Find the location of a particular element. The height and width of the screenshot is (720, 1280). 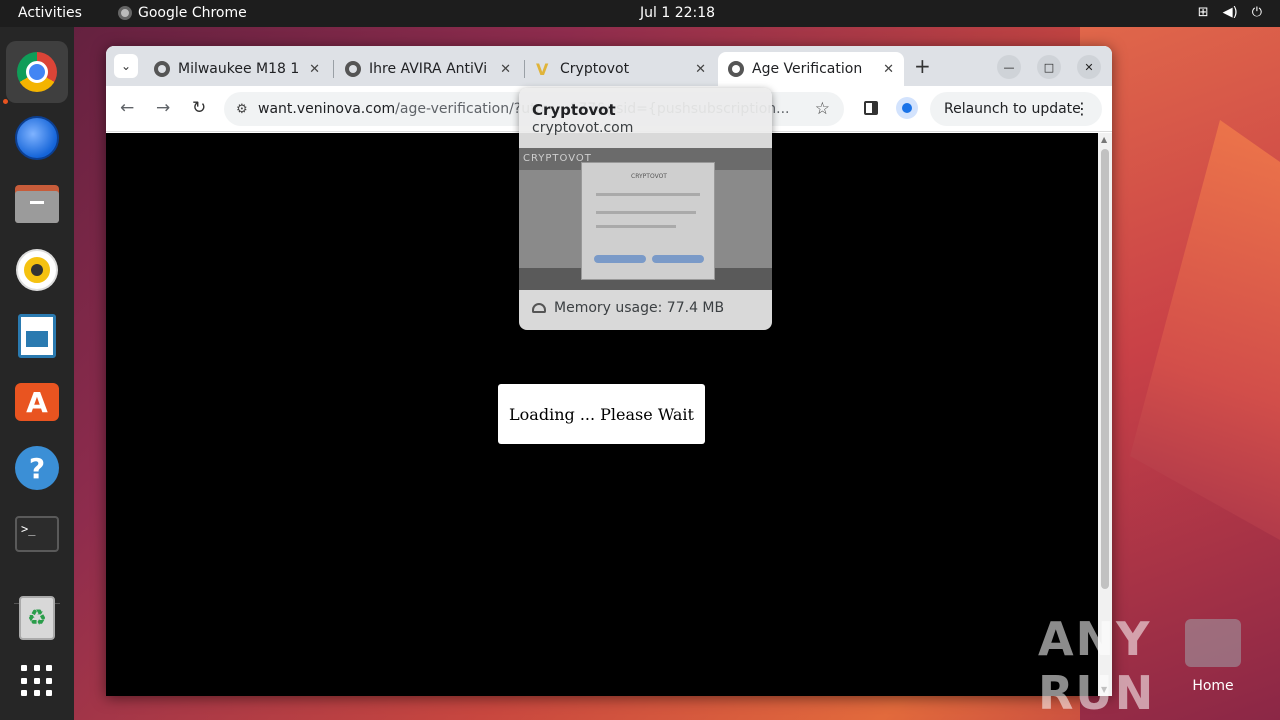

reload-button: ↻ is located at coordinates (199, 108).